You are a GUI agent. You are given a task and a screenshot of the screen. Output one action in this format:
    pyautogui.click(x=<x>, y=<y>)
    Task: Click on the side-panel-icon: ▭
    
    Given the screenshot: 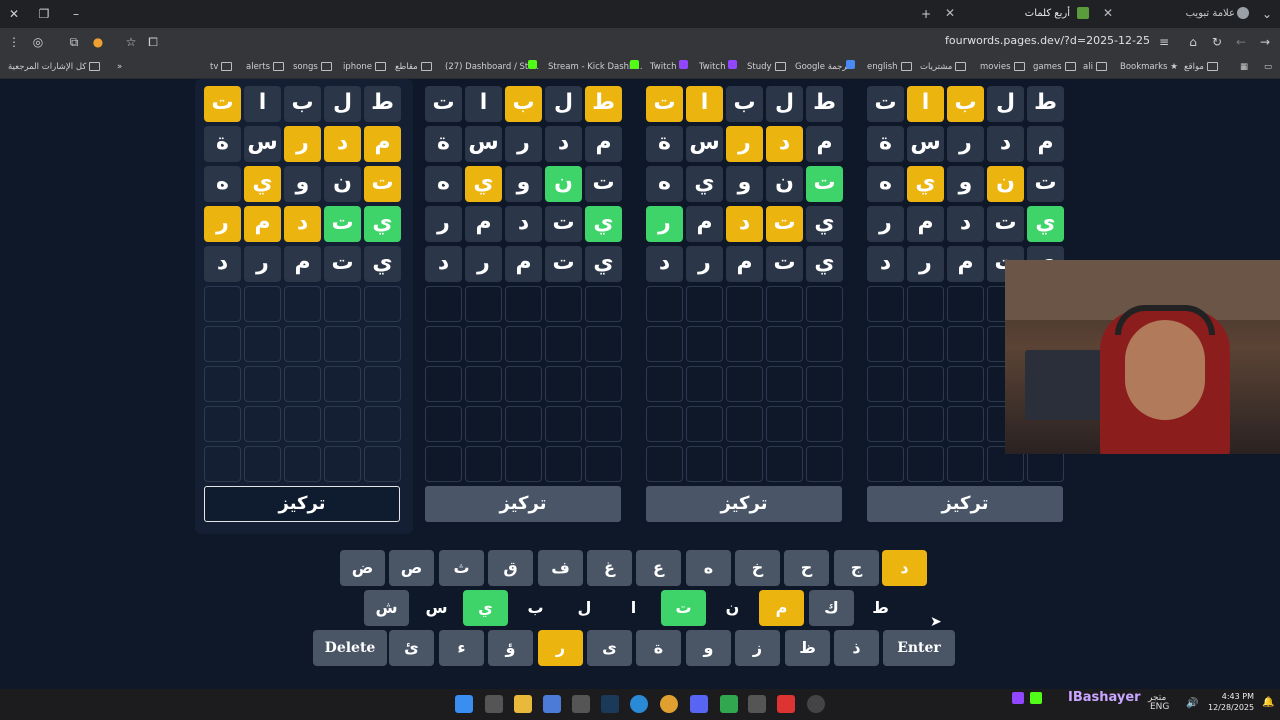 What is the action you would take?
    pyautogui.click(x=1268, y=67)
    